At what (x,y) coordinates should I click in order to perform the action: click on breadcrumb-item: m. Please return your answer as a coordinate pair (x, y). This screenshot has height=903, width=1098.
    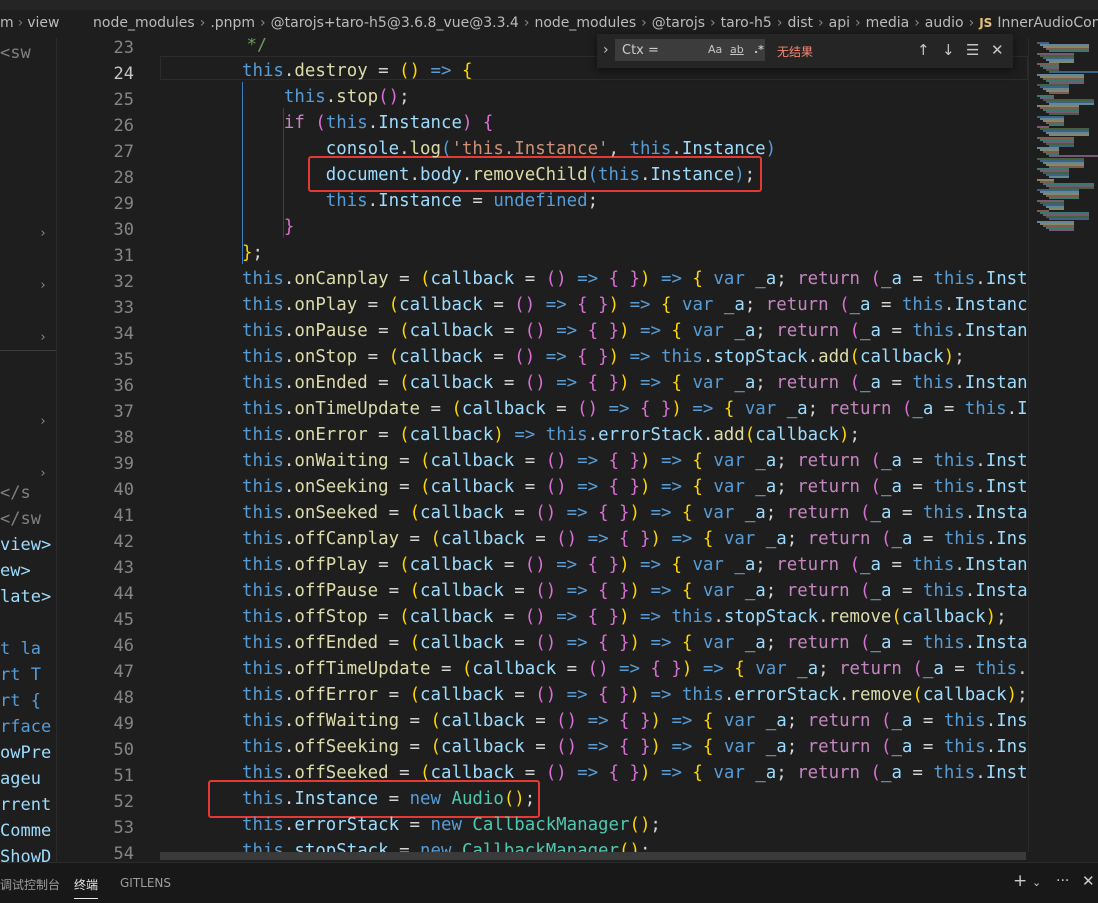
    Looking at the image, I should click on (7, 23).